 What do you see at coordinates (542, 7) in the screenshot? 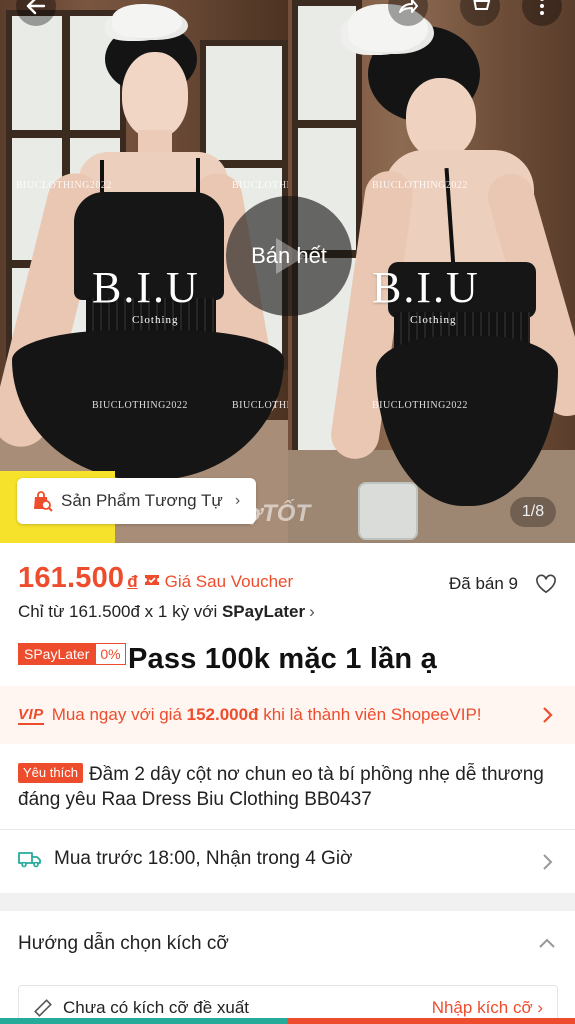
I see `more-vertical-icon` at bounding box center [542, 7].